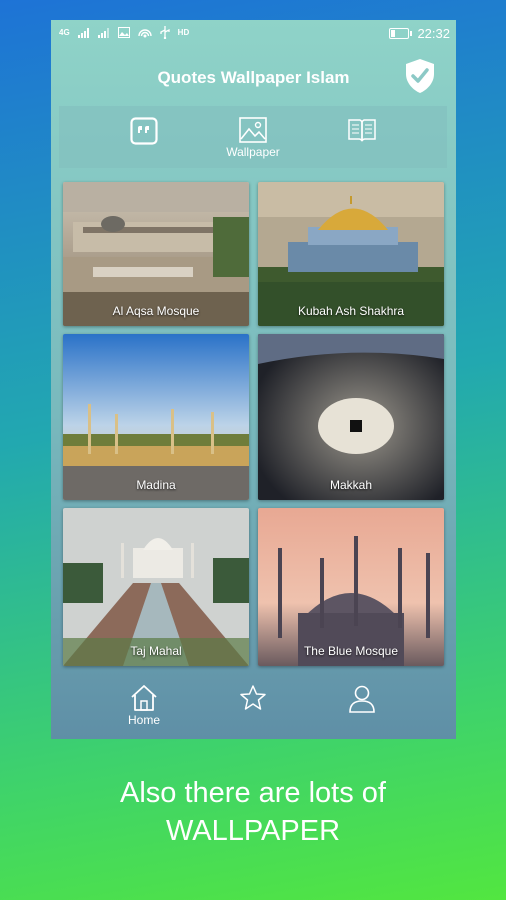 The image size is (506, 900). What do you see at coordinates (351, 254) in the screenshot?
I see `wallpaper-card-kubah: Kubah Ash Shakhra` at bounding box center [351, 254].